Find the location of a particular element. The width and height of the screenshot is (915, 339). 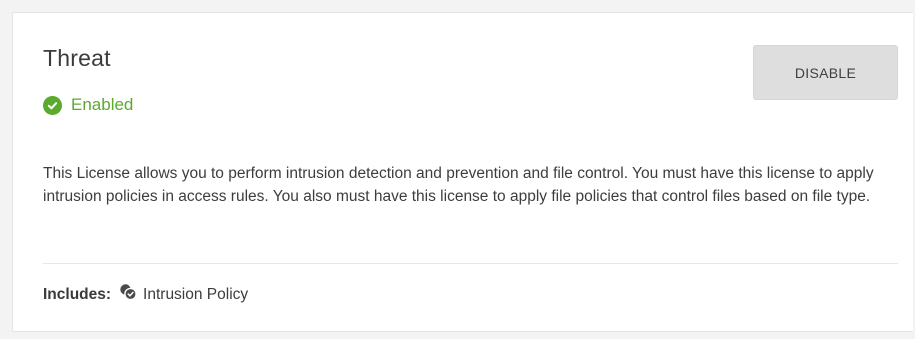

disable-button: DISABLE is located at coordinates (825, 72).